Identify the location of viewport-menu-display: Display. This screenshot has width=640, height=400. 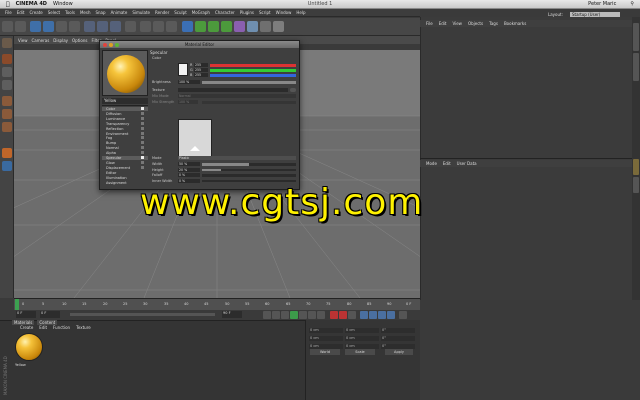
(60, 40).